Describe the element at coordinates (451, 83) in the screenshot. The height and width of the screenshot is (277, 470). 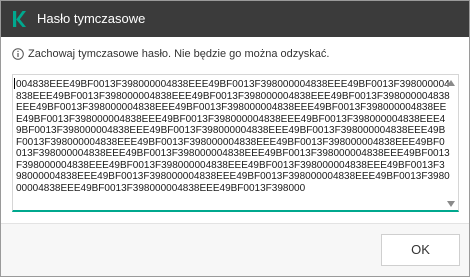
I see `scroll-up-arrow-icon` at that location.